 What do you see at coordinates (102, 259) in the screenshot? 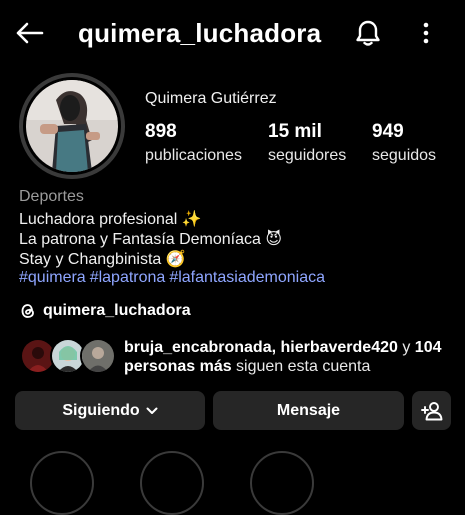
I see `bio-line: Stay y Changbinista 🧭` at bounding box center [102, 259].